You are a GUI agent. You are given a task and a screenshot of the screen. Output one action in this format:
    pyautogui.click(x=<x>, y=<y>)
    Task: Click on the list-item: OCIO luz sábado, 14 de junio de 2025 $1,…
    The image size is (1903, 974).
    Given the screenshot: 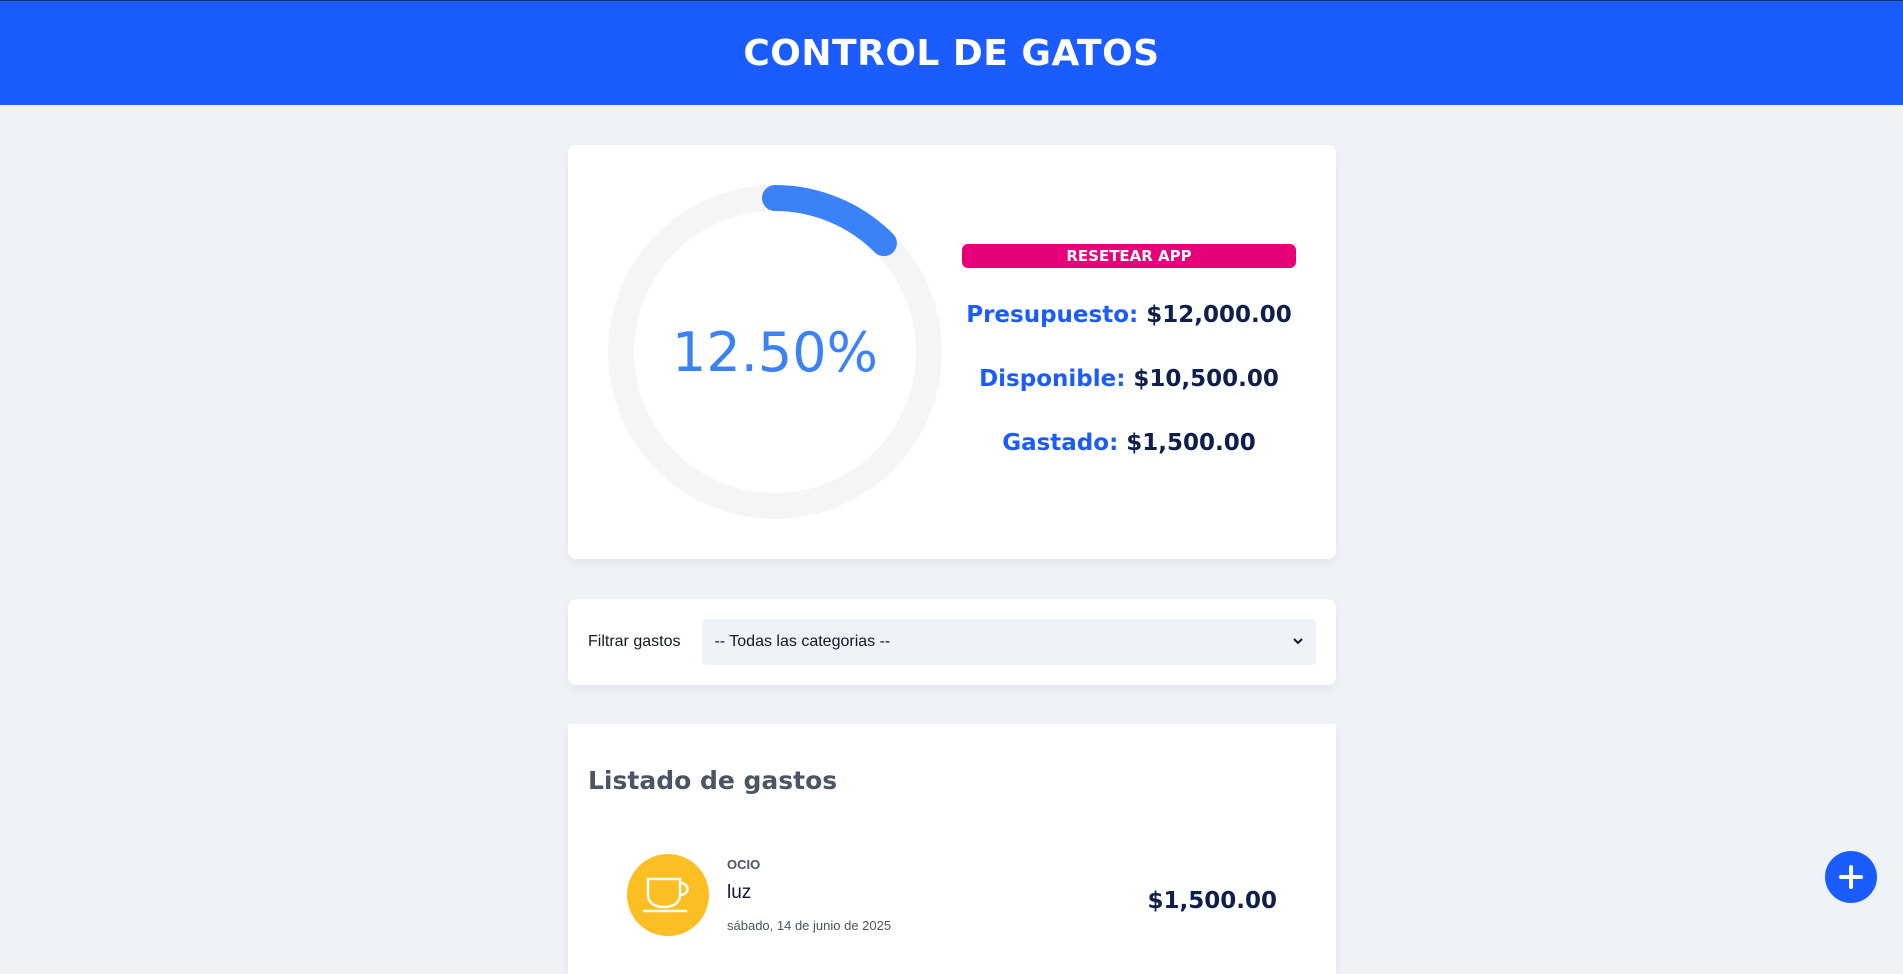 What is the action you would take?
    pyautogui.click(x=952, y=914)
    